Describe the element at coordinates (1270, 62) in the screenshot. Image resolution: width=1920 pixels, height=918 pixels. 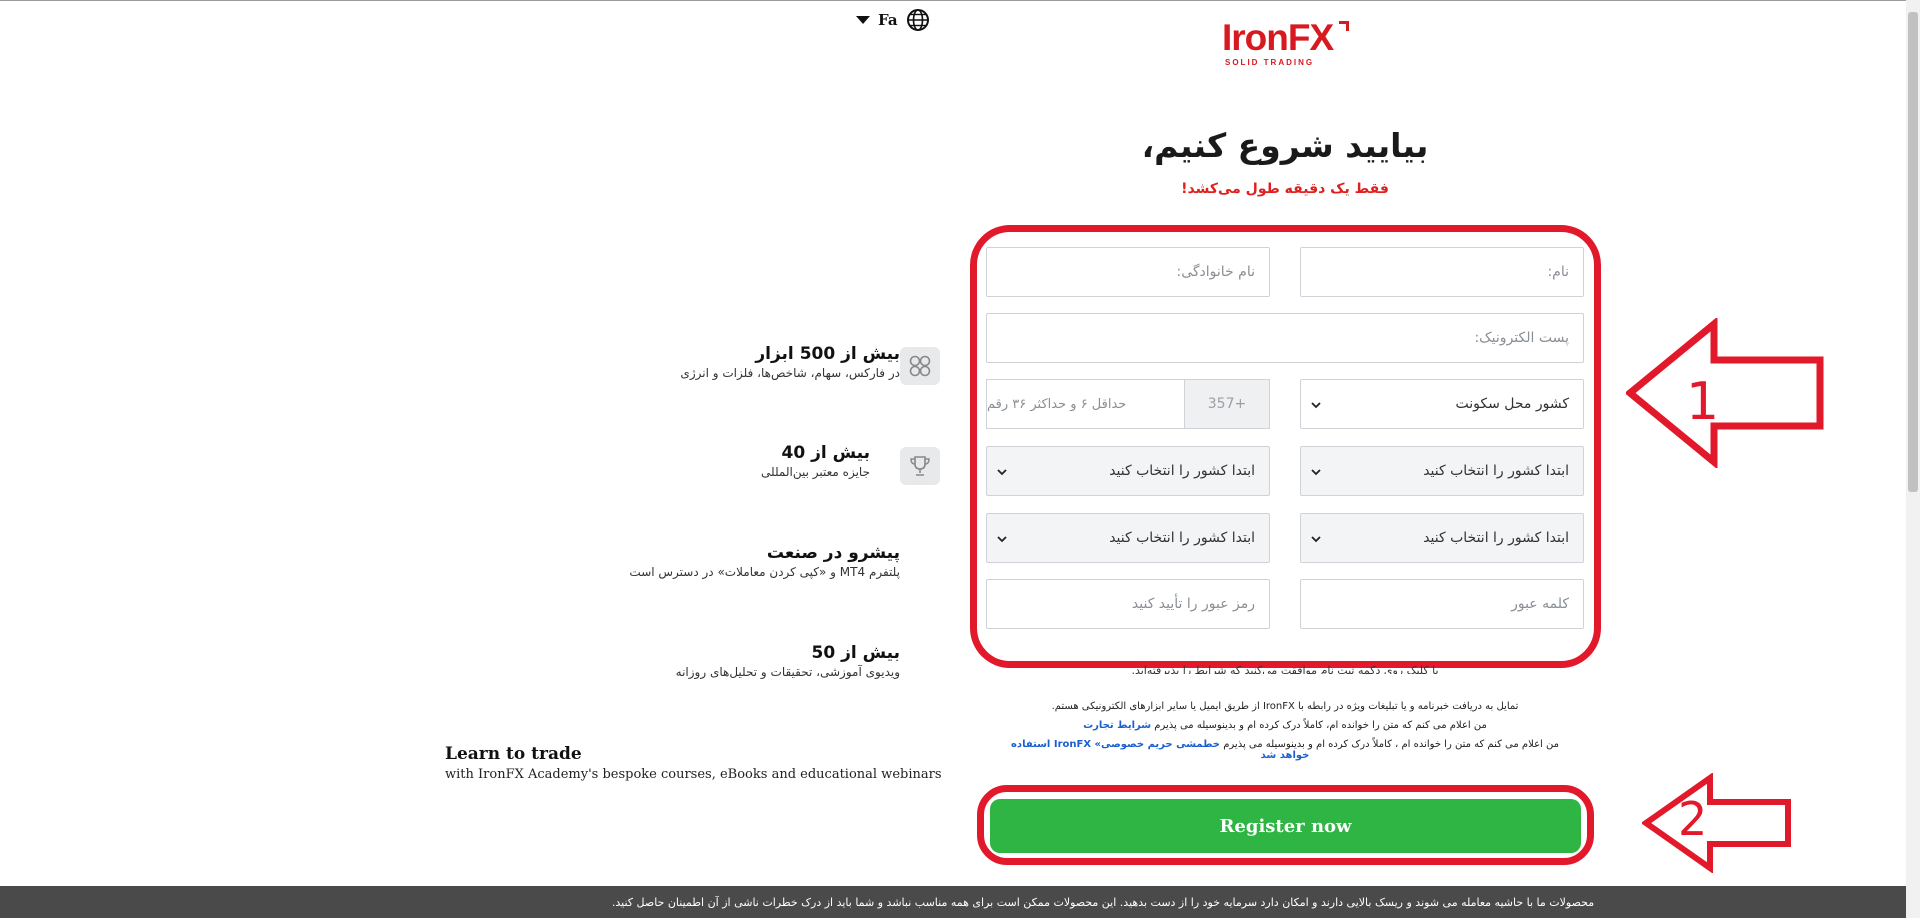
I see `logo-tagline: SOLID TRADING` at that location.